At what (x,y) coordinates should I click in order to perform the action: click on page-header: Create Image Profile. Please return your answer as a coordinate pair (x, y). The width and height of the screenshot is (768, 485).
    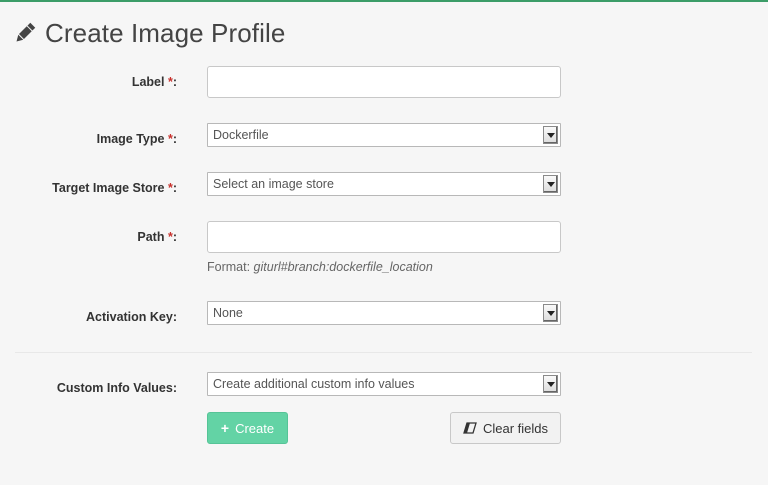
    Looking at the image, I should click on (149, 33).